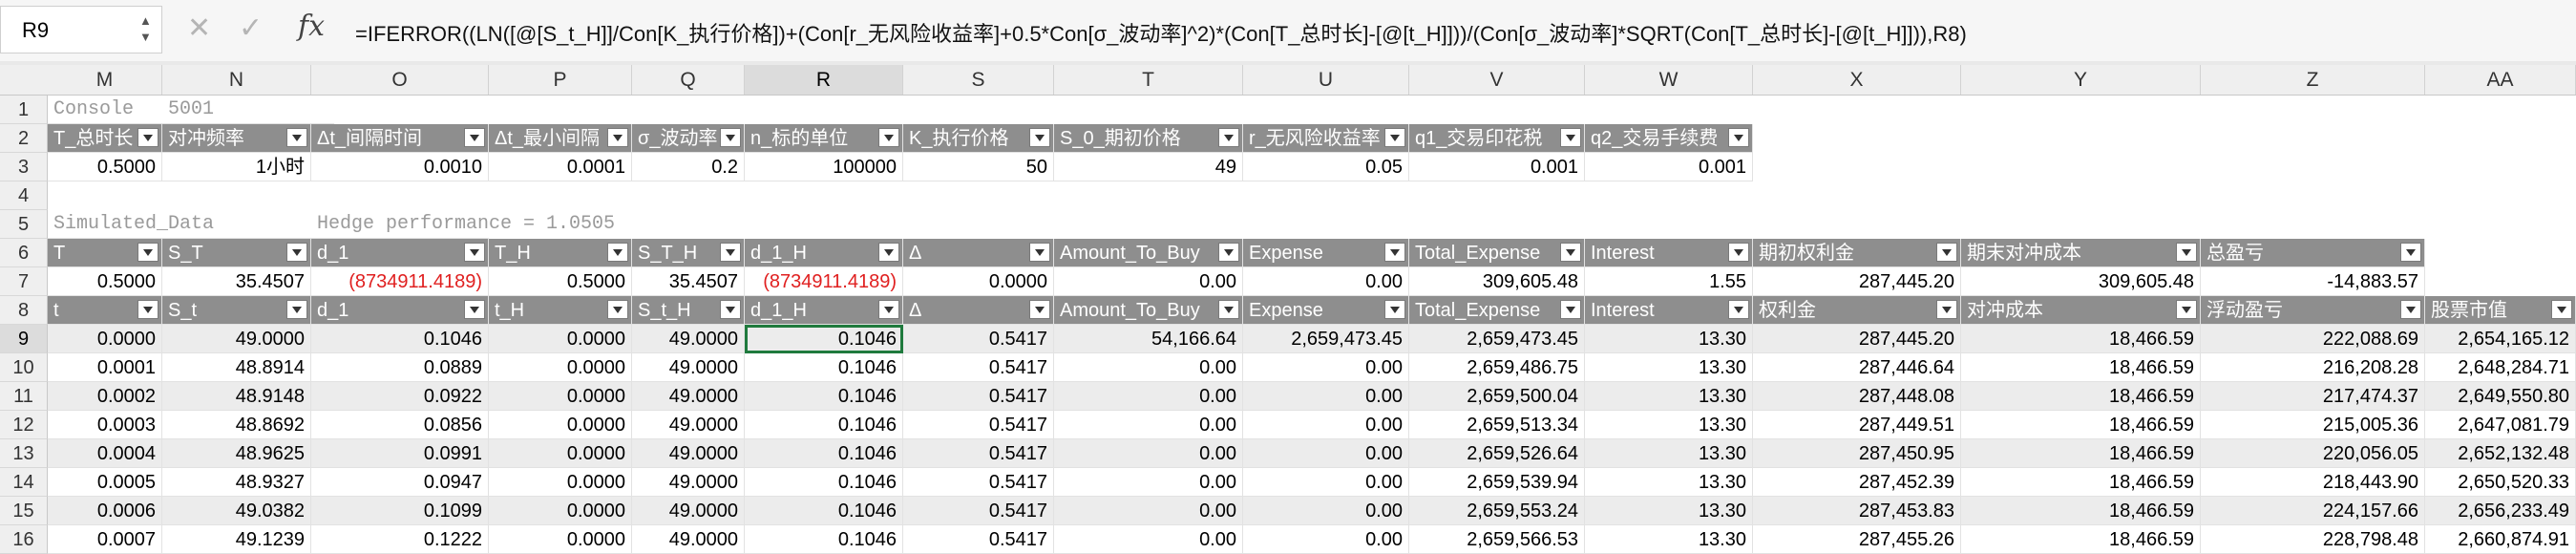 The height and width of the screenshot is (554, 2576). I want to click on cell-v12: 2,659,513.34, so click(1497, 425).